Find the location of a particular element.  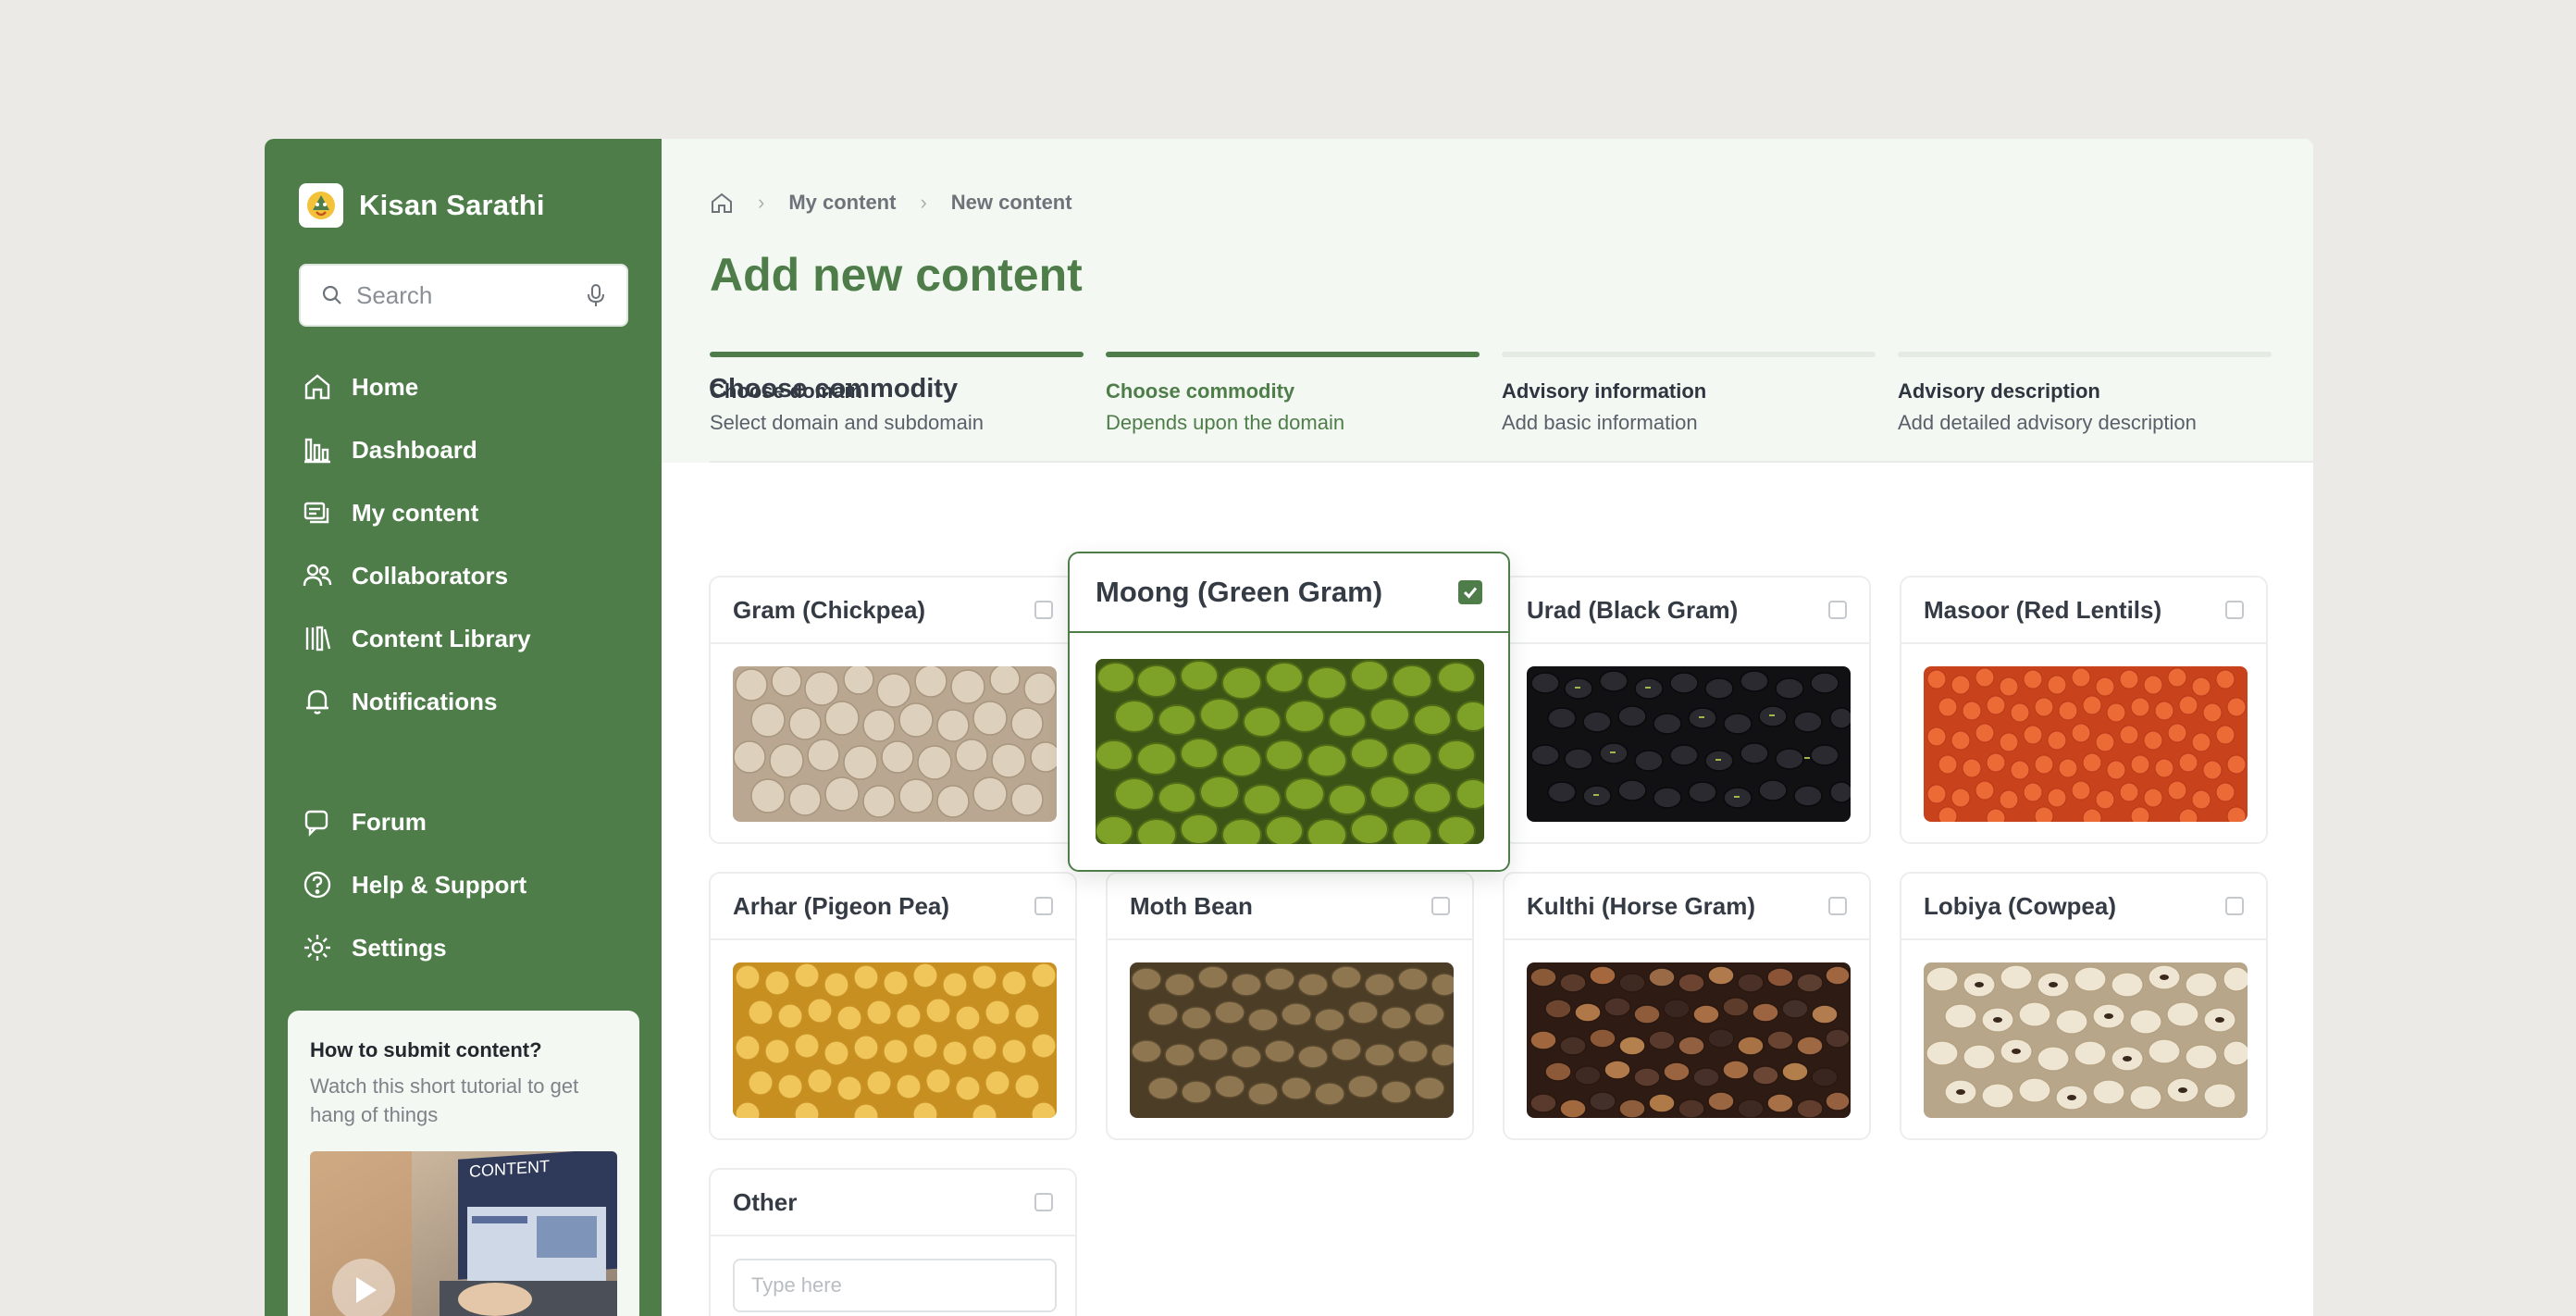

secondary-nav: Forum Help & Support Settings is located at coordinates (469, 884).